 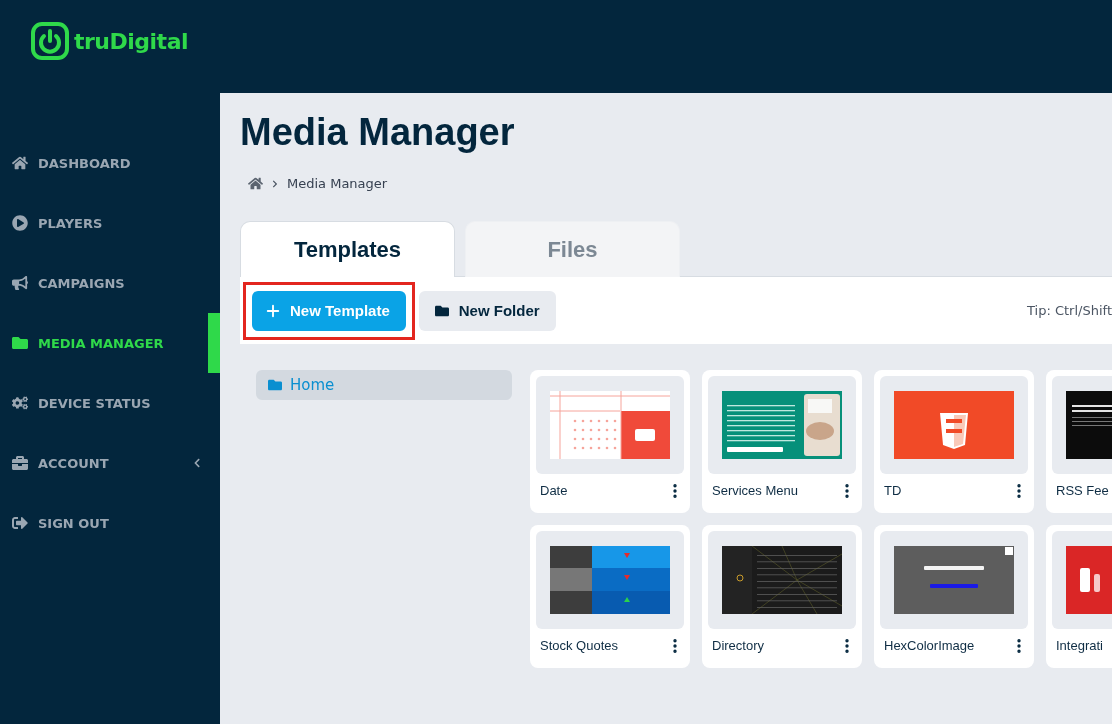 I want to click on template-card: Services Menu, so click(x=782, y=441).